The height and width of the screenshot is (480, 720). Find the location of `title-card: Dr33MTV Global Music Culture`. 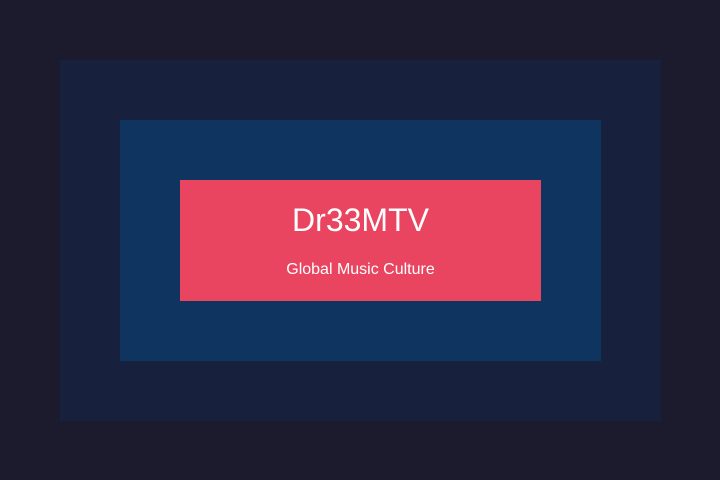

title-card: Dr33MTV Global Music Culture is located at coordinates (360, 240).